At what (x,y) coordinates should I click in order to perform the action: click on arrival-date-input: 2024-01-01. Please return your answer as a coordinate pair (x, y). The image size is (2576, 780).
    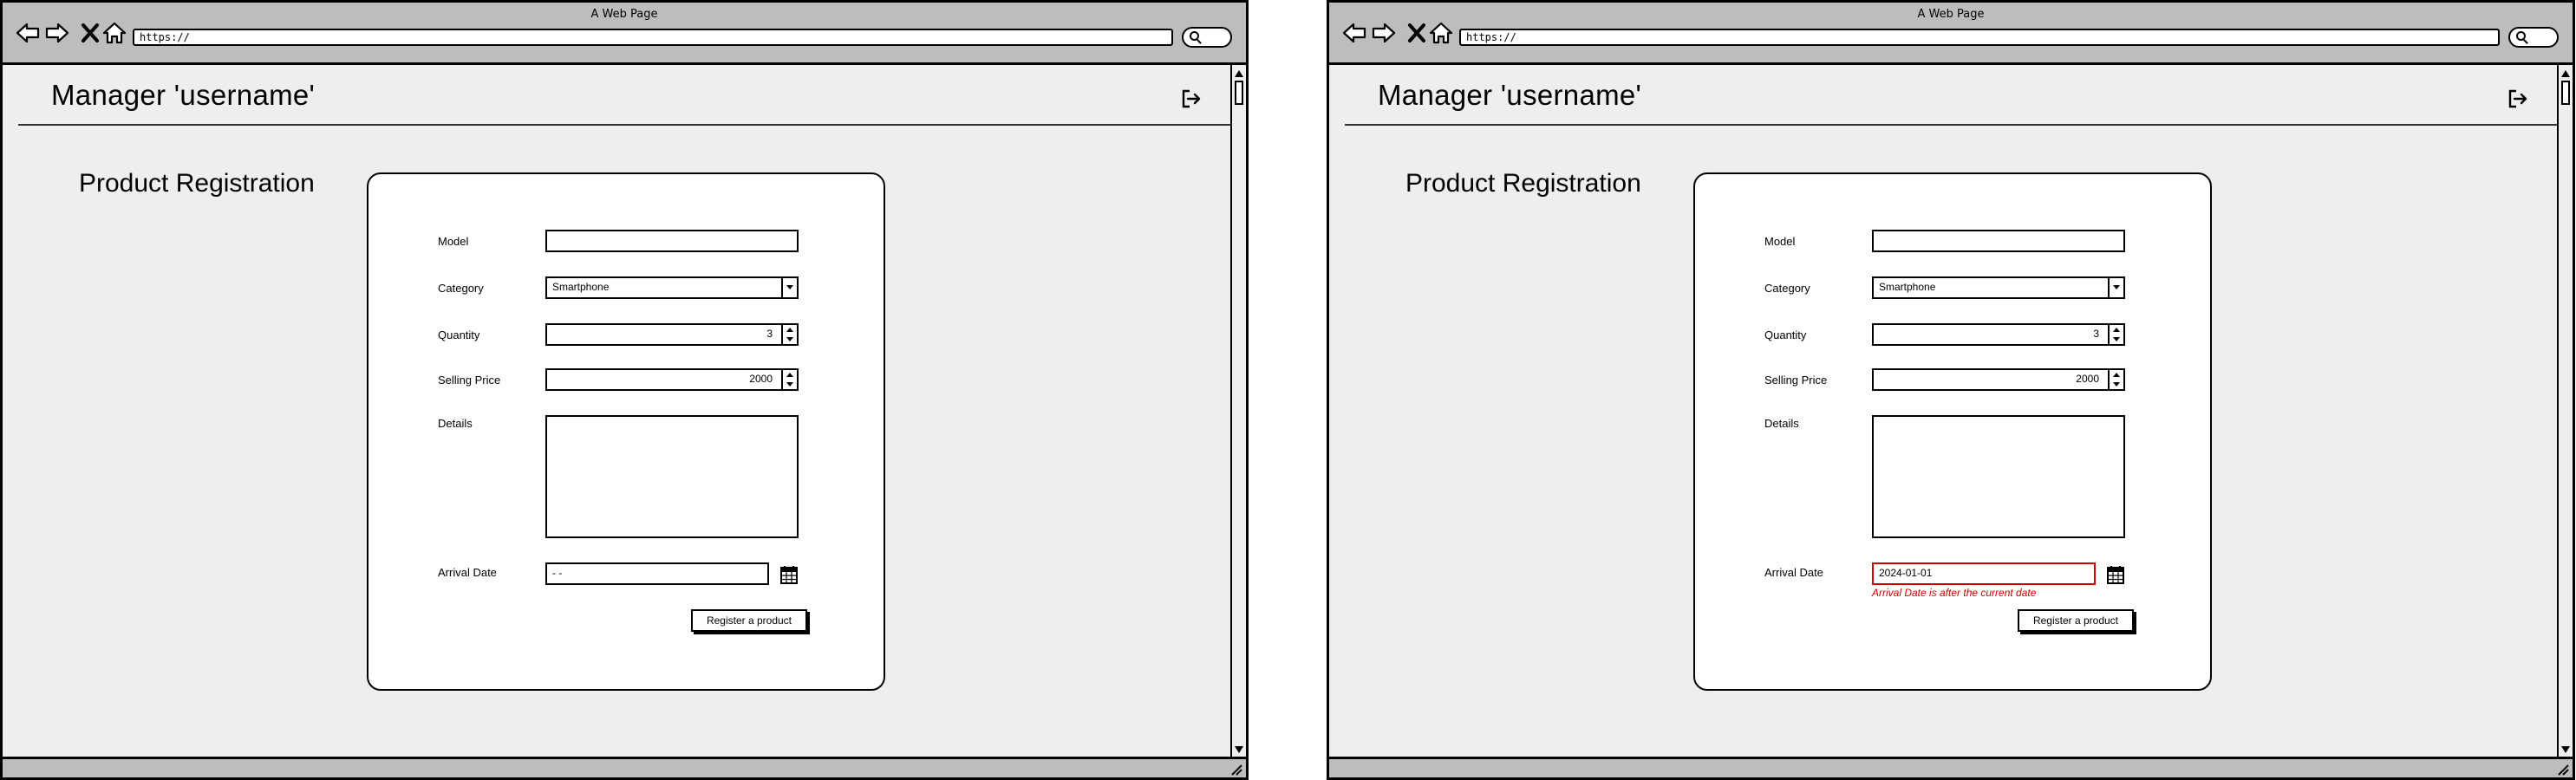
    Looking at the image, I should click on (1984, 573).